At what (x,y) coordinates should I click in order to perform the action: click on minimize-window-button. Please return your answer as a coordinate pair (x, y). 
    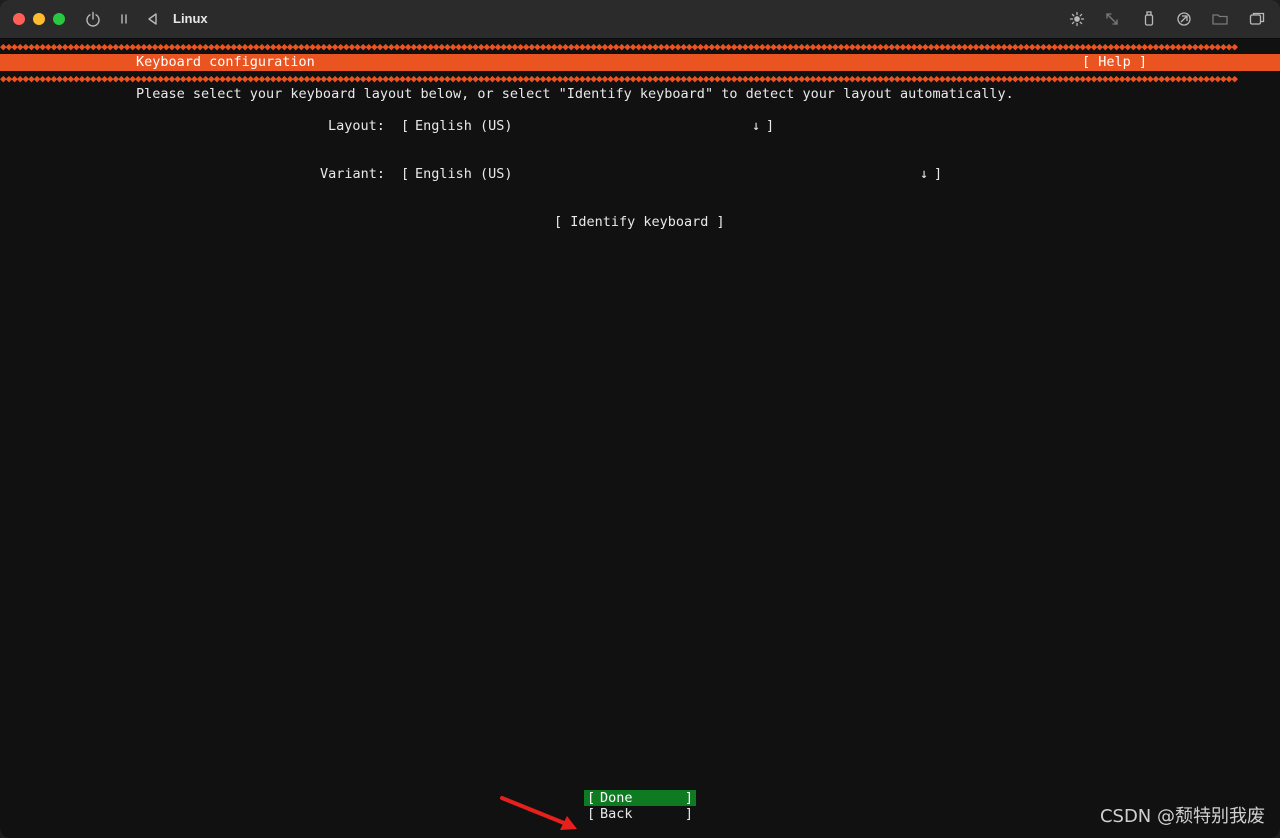
    Looking at the image, I should click on (39, 19).